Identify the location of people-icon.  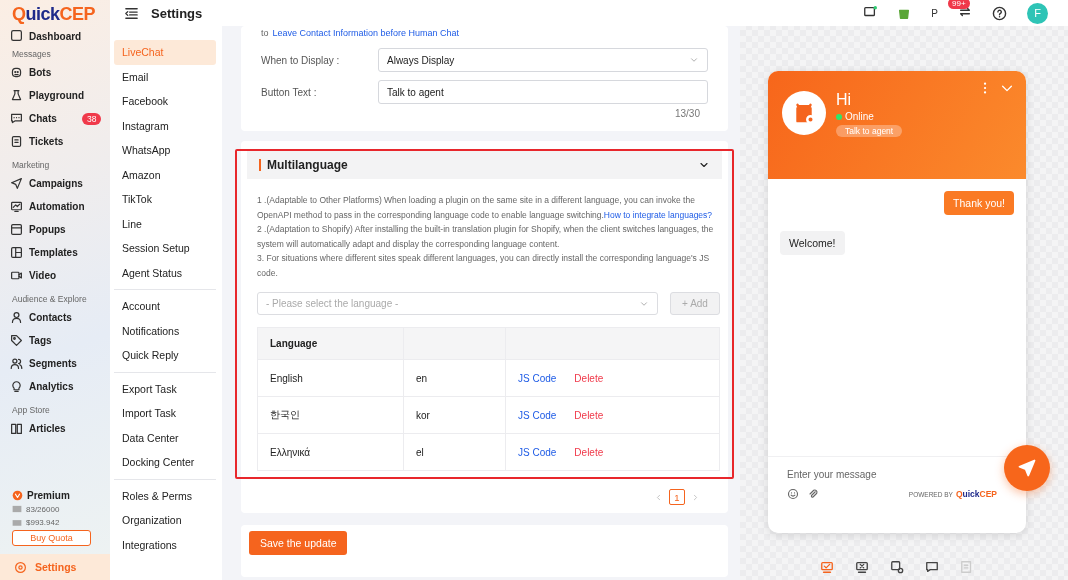
(16, 363).